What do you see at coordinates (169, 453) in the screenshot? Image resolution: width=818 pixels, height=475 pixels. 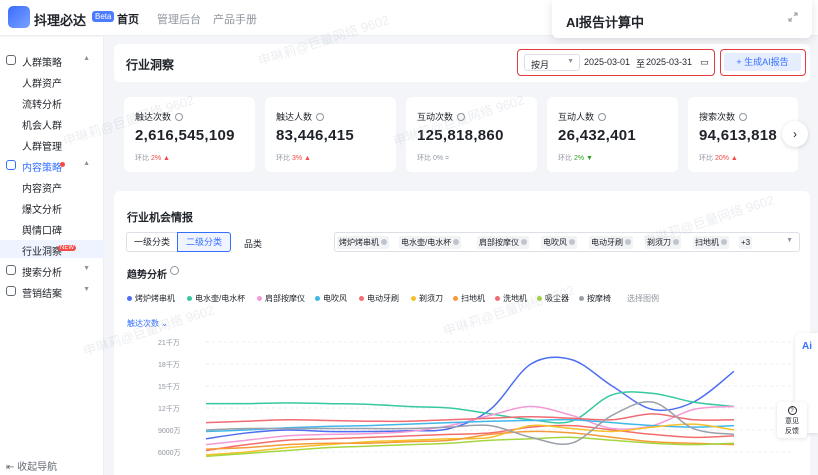 I see `y-tick-label: 6000万` at bounding box center [169, 453].